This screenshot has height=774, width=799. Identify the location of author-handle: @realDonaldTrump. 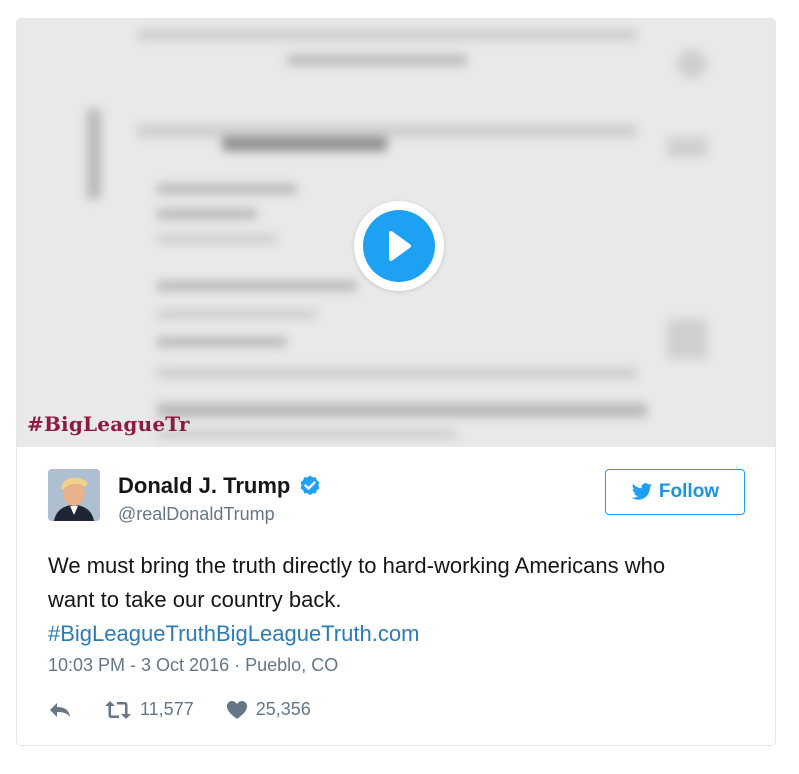
(196, 514).